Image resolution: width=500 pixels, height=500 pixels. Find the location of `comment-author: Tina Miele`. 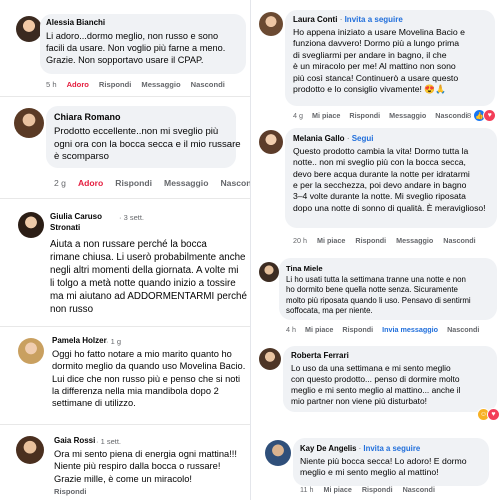

comment-author: Tina Miele is located at coordinates (304, 268).